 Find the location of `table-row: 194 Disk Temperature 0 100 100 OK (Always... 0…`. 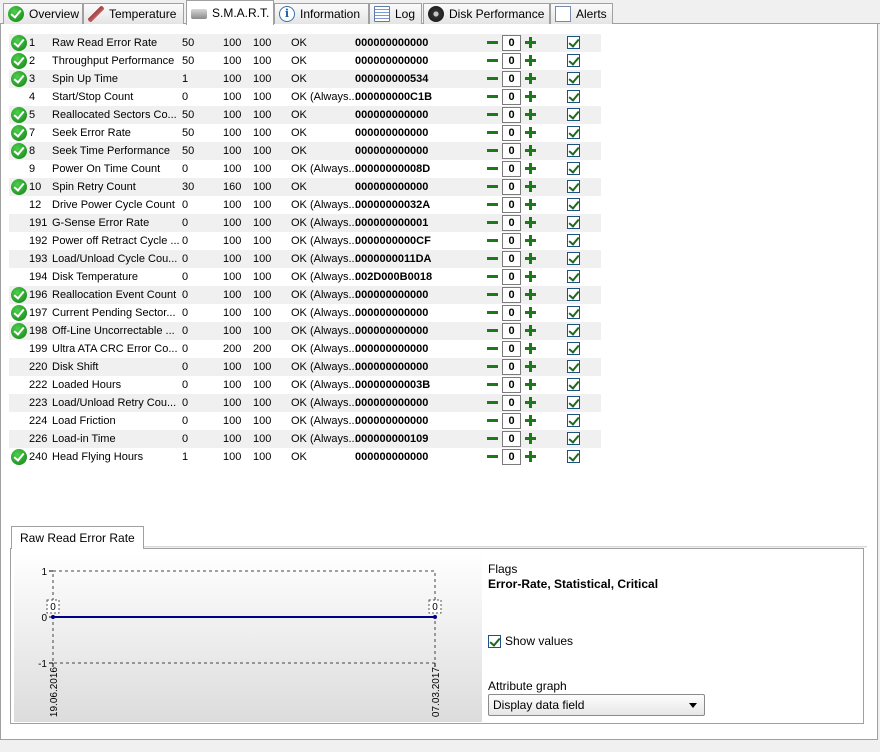

table-row: 194 Disk Temperature 0 100 100 OK (Always... 0… is located at coordinates (305, 277).